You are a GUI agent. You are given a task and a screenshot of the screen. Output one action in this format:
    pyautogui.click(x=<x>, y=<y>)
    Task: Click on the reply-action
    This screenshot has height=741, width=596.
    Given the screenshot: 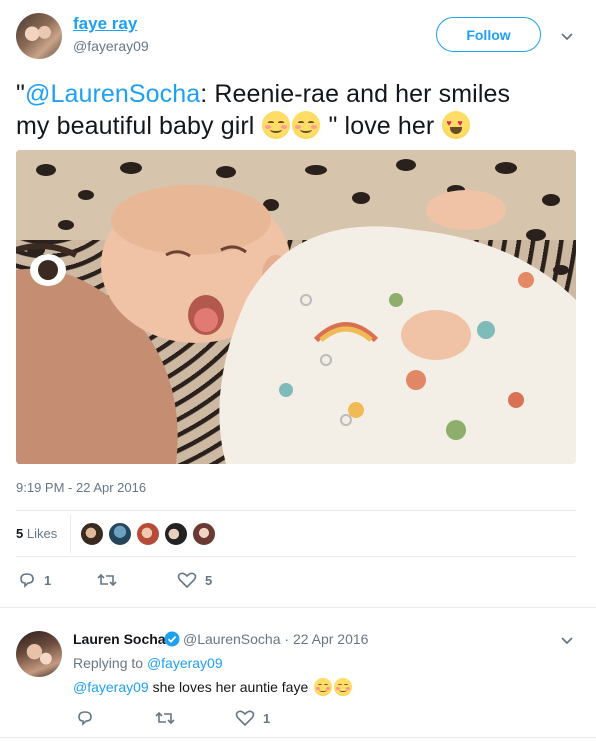 What is the action you would take?
    pyautogui.click(x=89, y=718)
    